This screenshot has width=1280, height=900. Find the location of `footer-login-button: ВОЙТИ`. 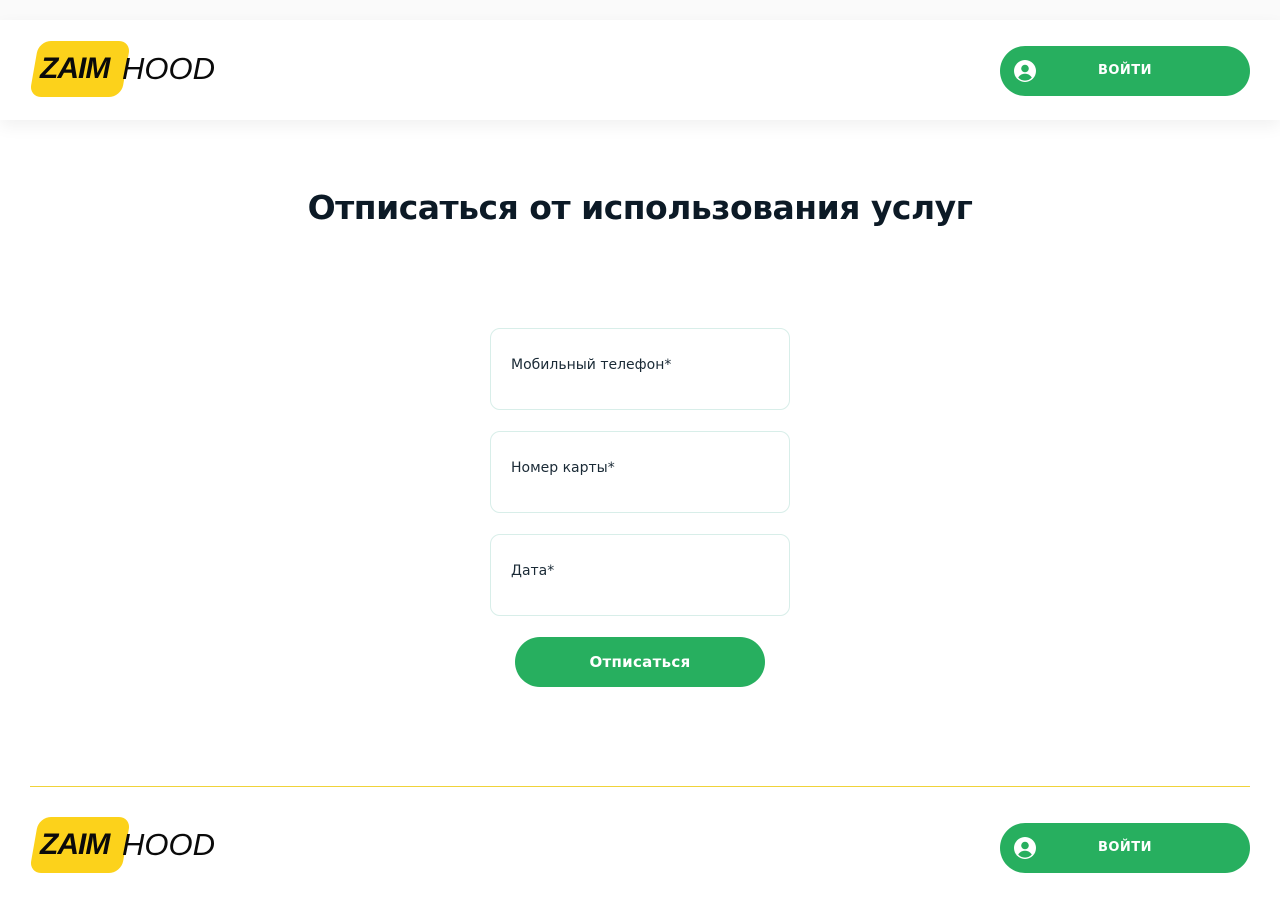

footer-login-button: ВОЙТИ is located at coordinates (1125, 848).